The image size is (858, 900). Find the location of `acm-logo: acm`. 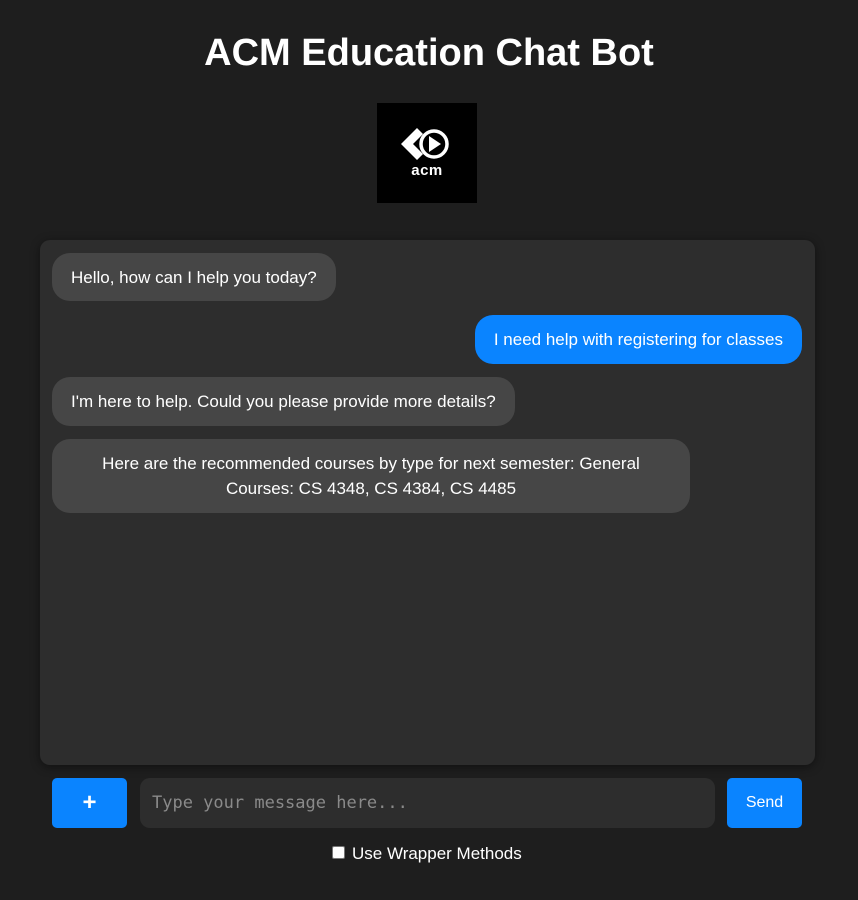

acm-logo: acm is located at coordinates (427, 153).